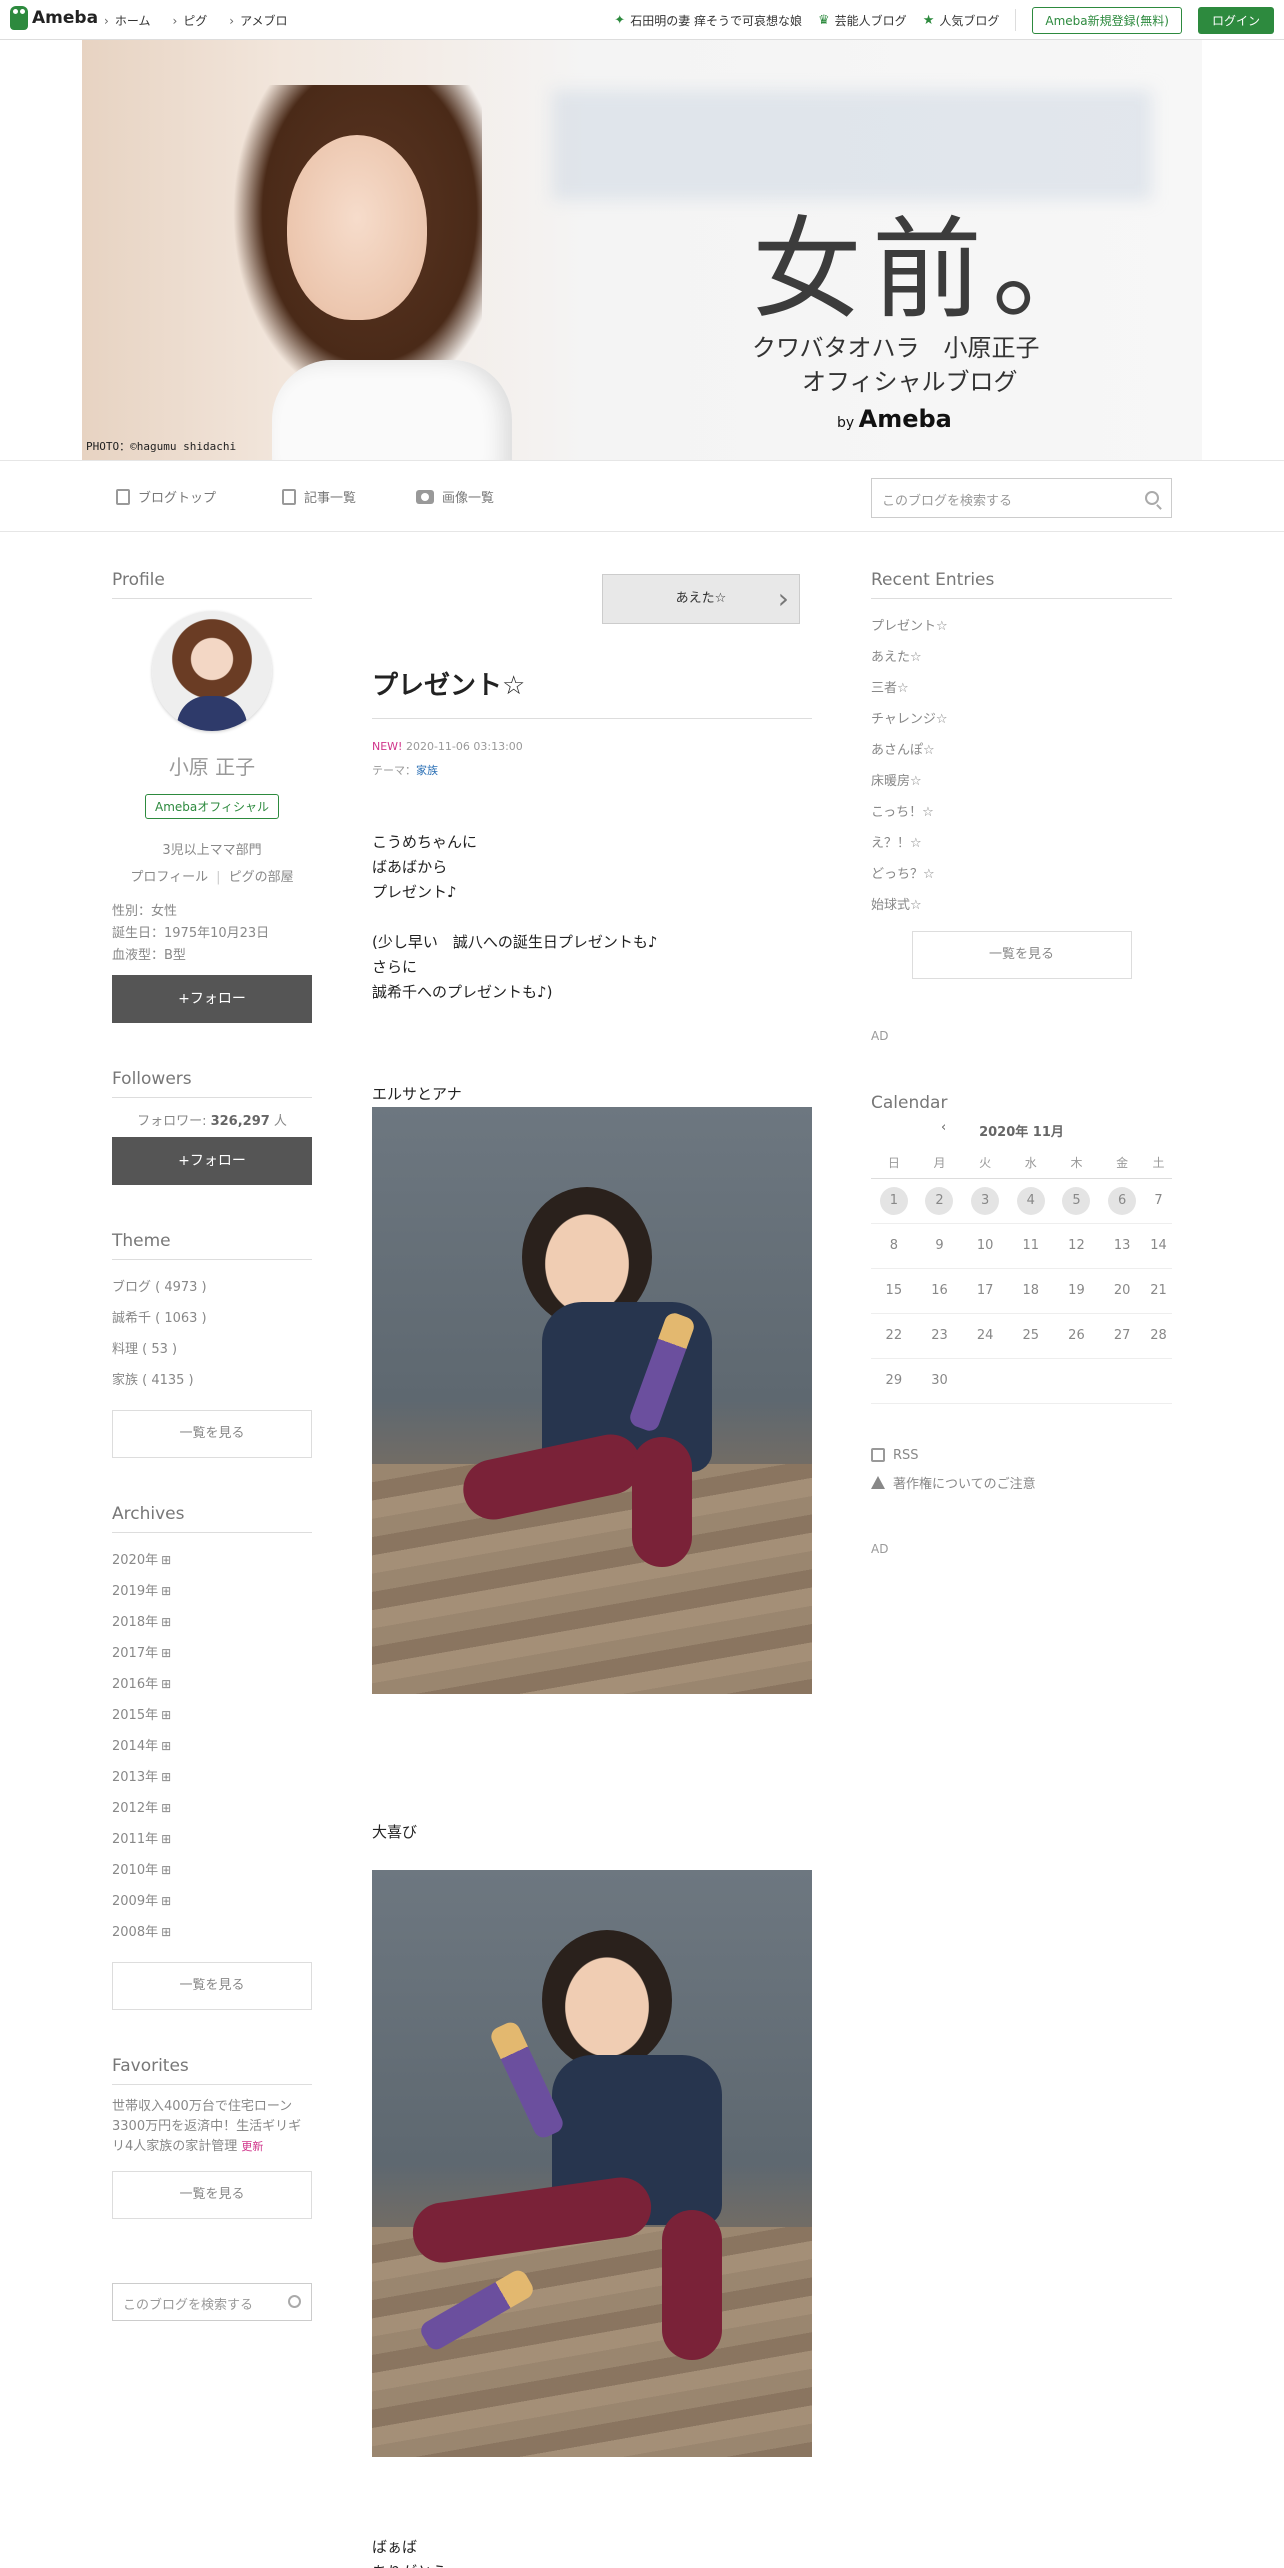 The image size is (1284, 2568). Describe the element at coordinates (1107, 20) in the screenshot. I see `register-button: Ameba新規登録(無料)` at that location.